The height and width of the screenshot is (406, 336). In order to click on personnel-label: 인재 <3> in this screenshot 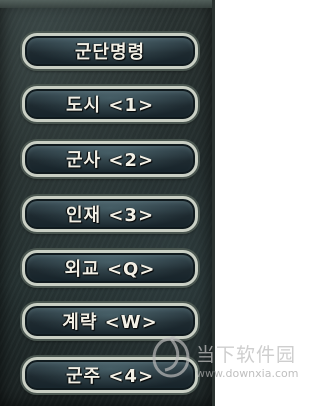, I will do `click(110, 215)`.